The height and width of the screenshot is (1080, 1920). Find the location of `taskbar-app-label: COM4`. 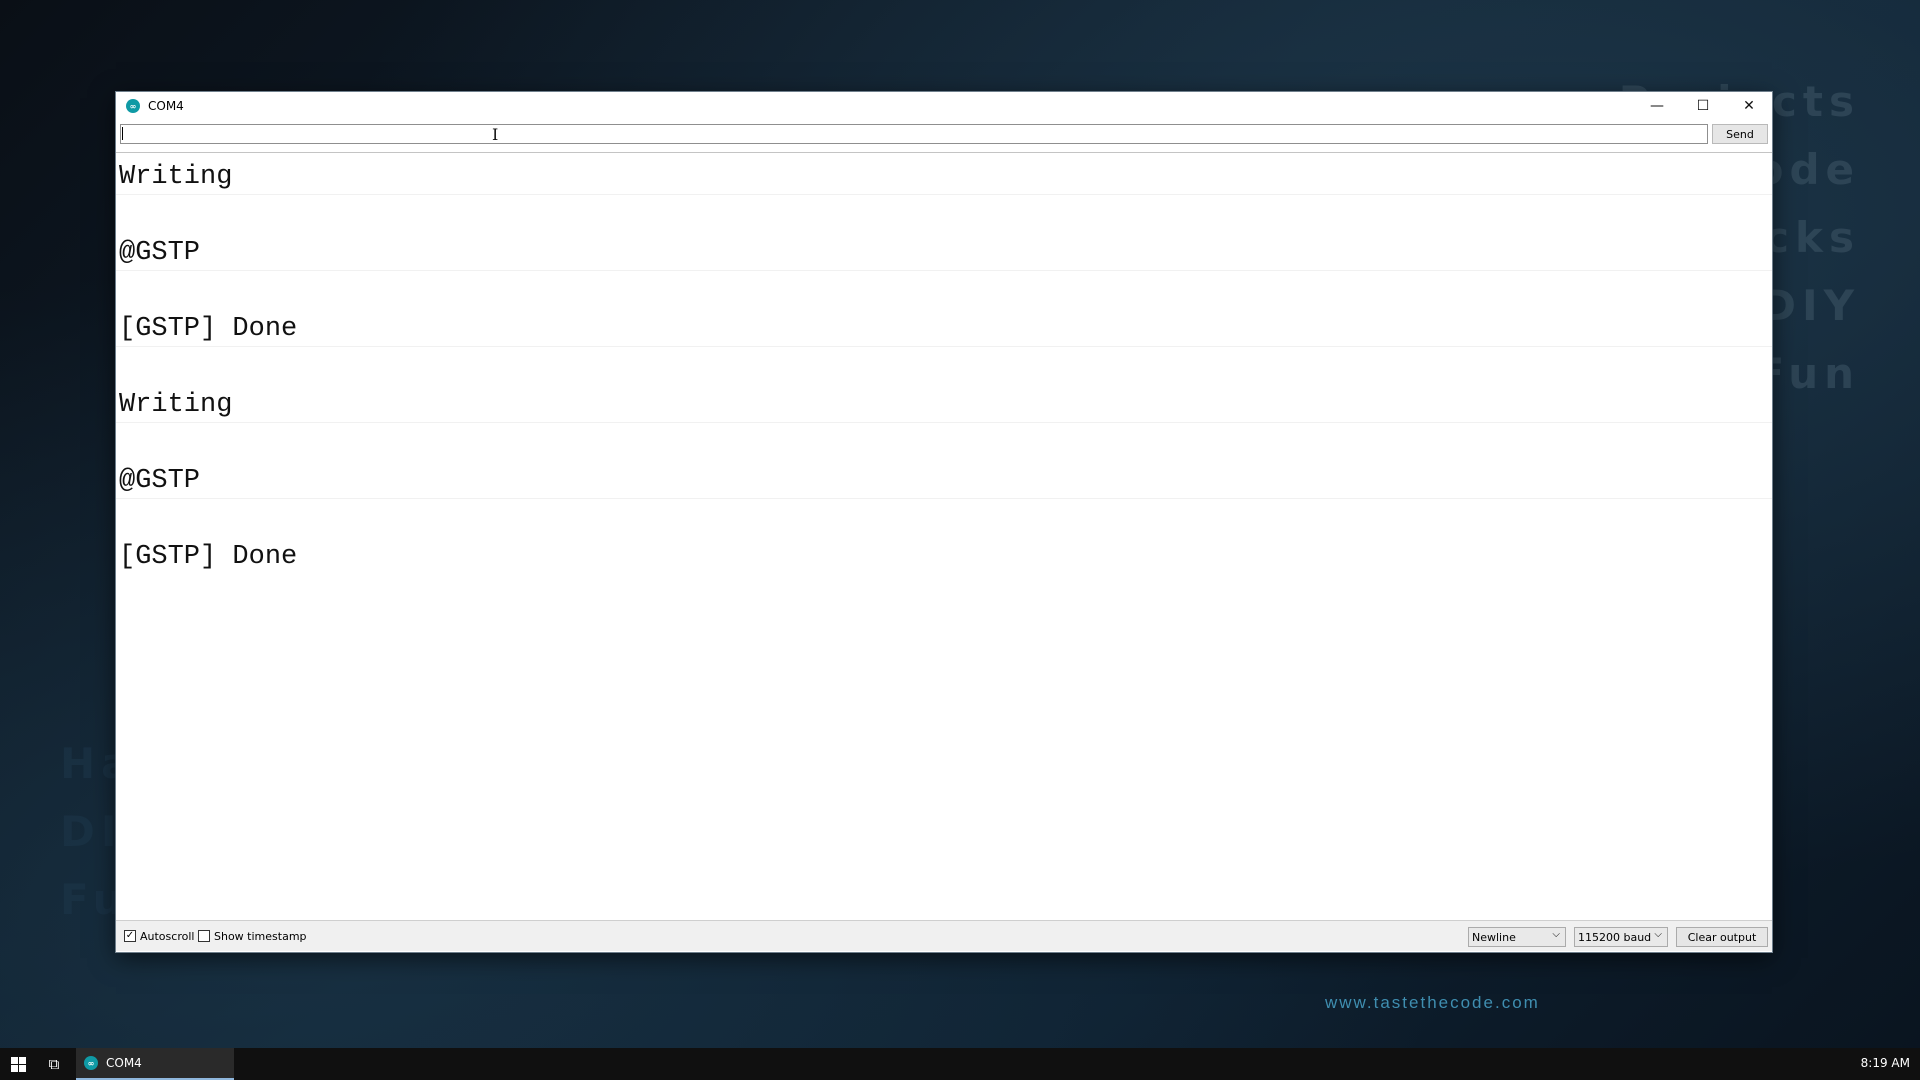

taskbar-app-label: COM4 is located at coordinates (124, 1063).